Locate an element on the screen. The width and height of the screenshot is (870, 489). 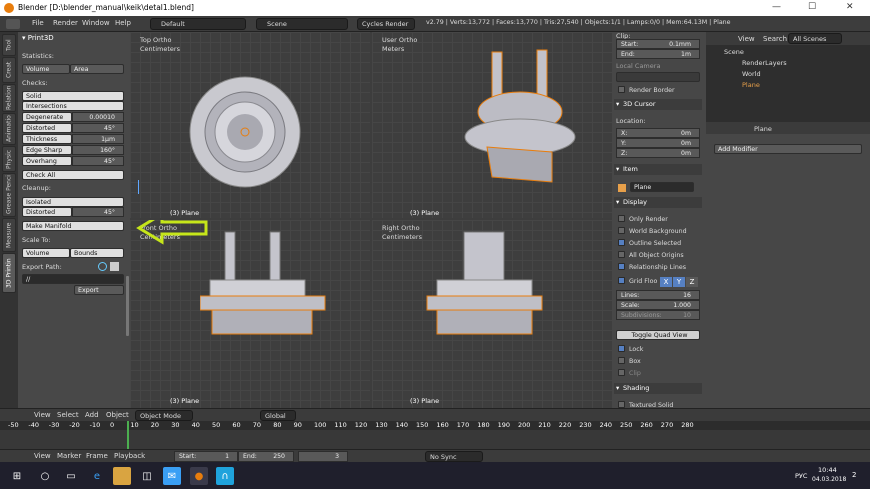
relationship-lines-checkbox: Relationship Lines is located at coordinates (652, 267).